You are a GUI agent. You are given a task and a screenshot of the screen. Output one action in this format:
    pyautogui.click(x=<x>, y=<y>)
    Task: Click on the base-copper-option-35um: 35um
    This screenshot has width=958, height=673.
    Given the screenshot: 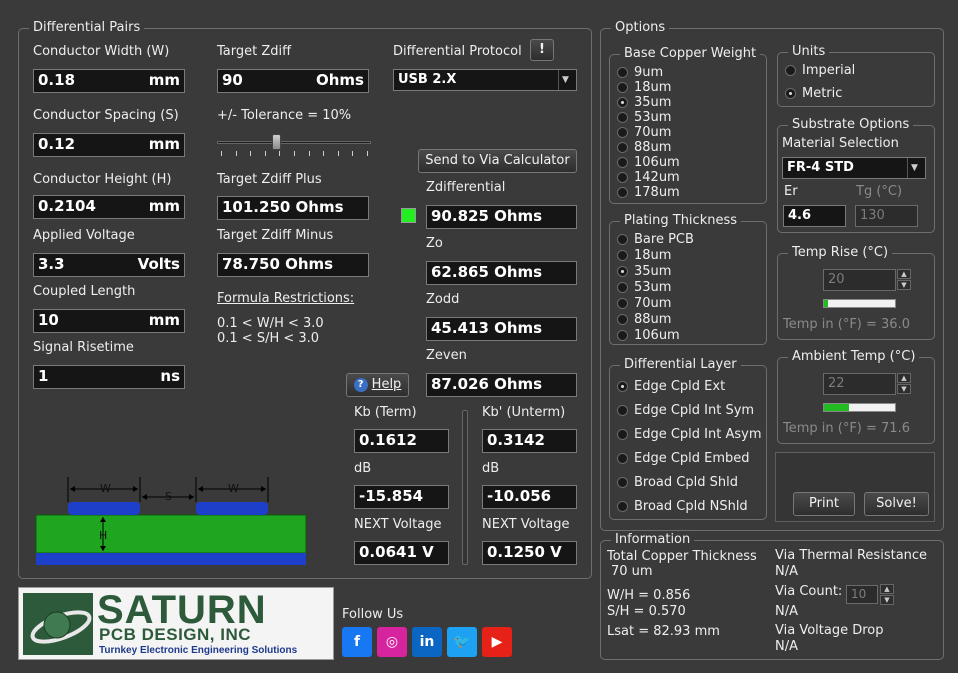 What is the action you would take?
    pyautogui.click(x=644, y=102)
    